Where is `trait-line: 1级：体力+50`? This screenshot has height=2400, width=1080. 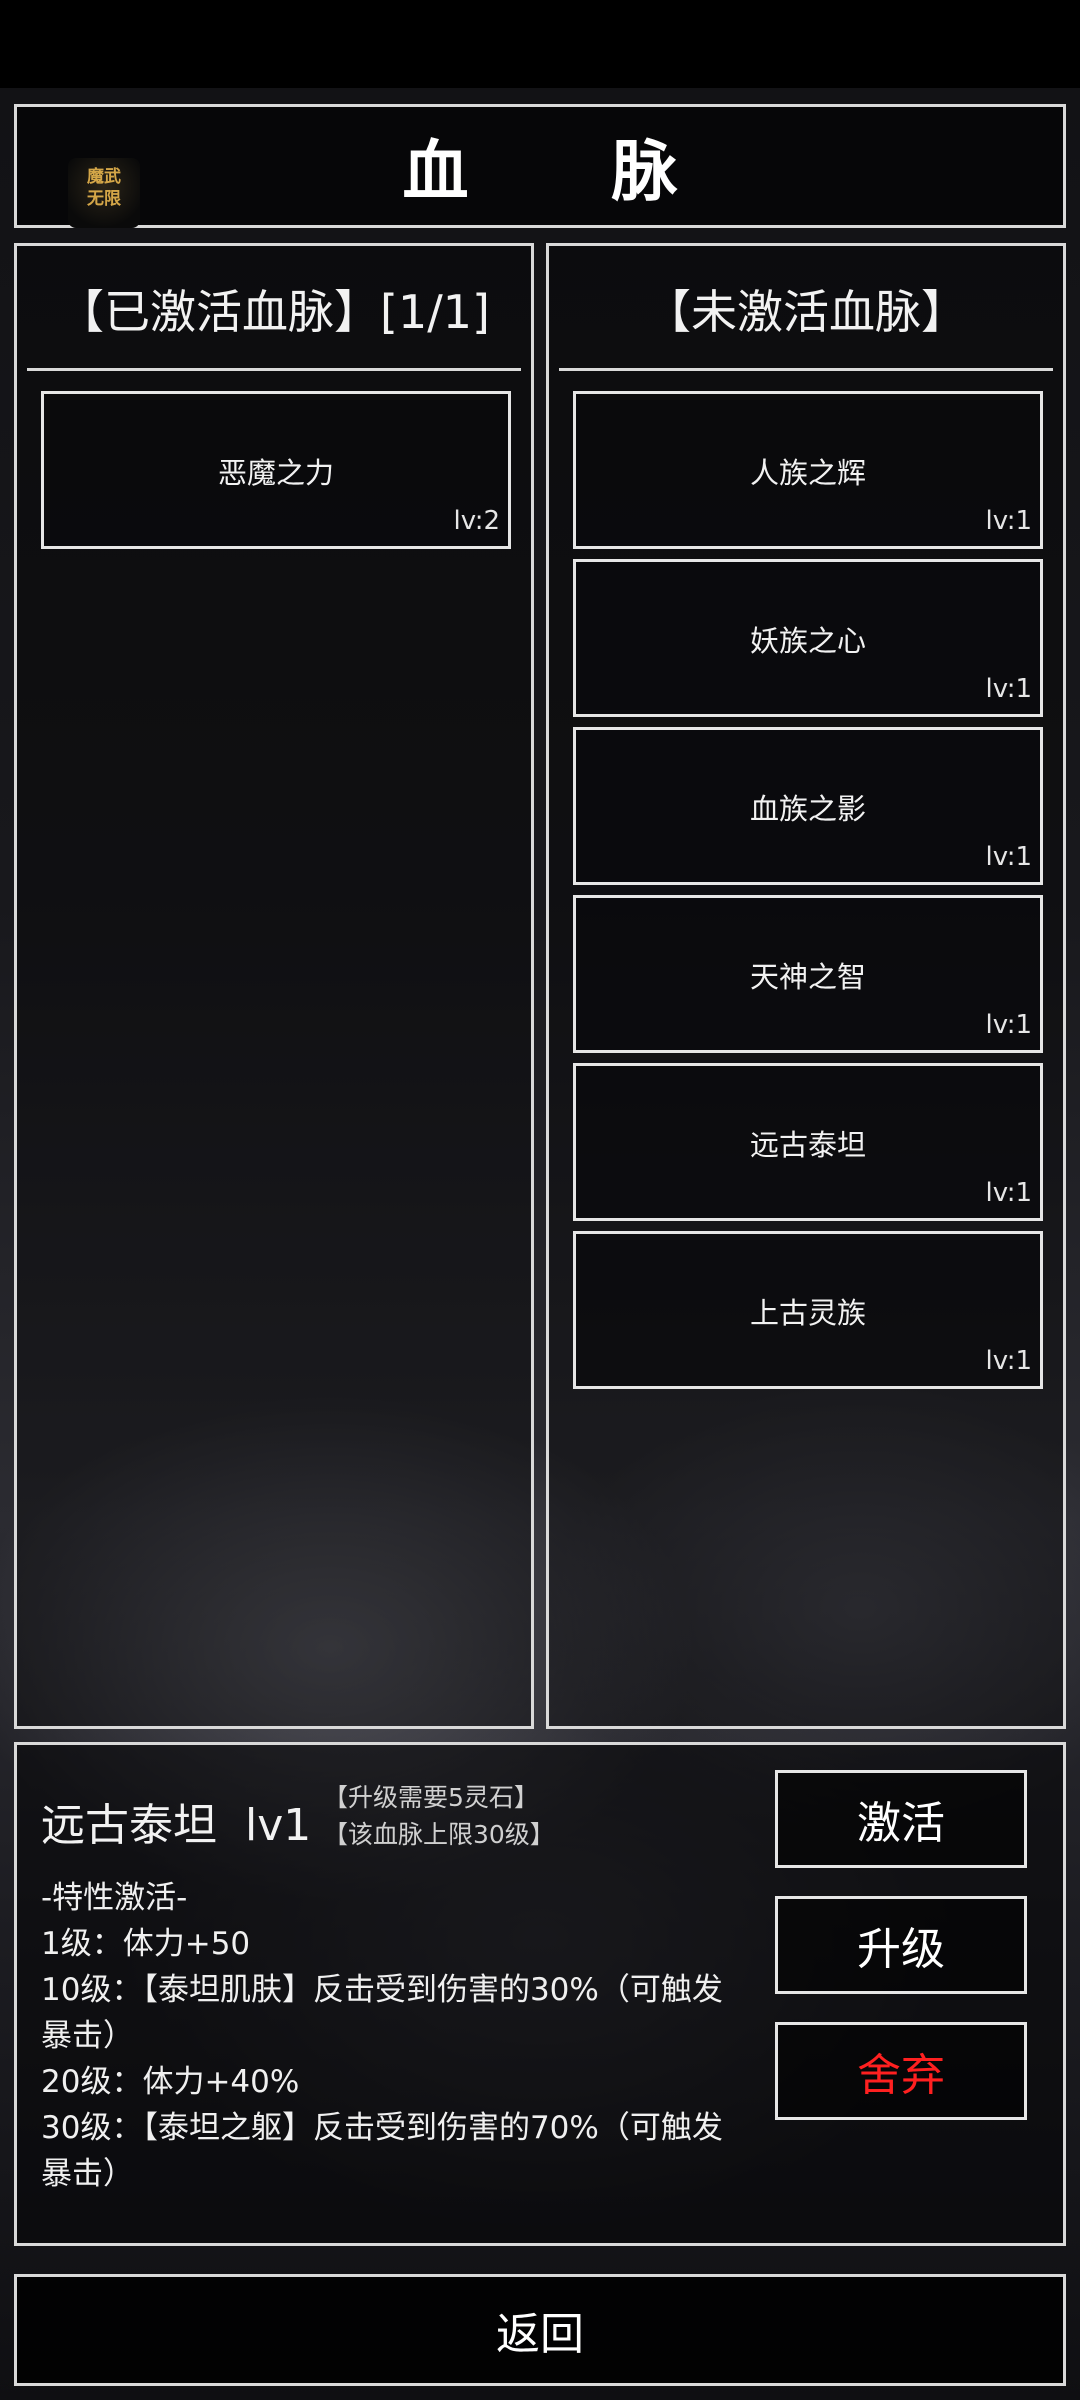
trait-line: 1级：体力+50 is located at coordinates (146, 1944).